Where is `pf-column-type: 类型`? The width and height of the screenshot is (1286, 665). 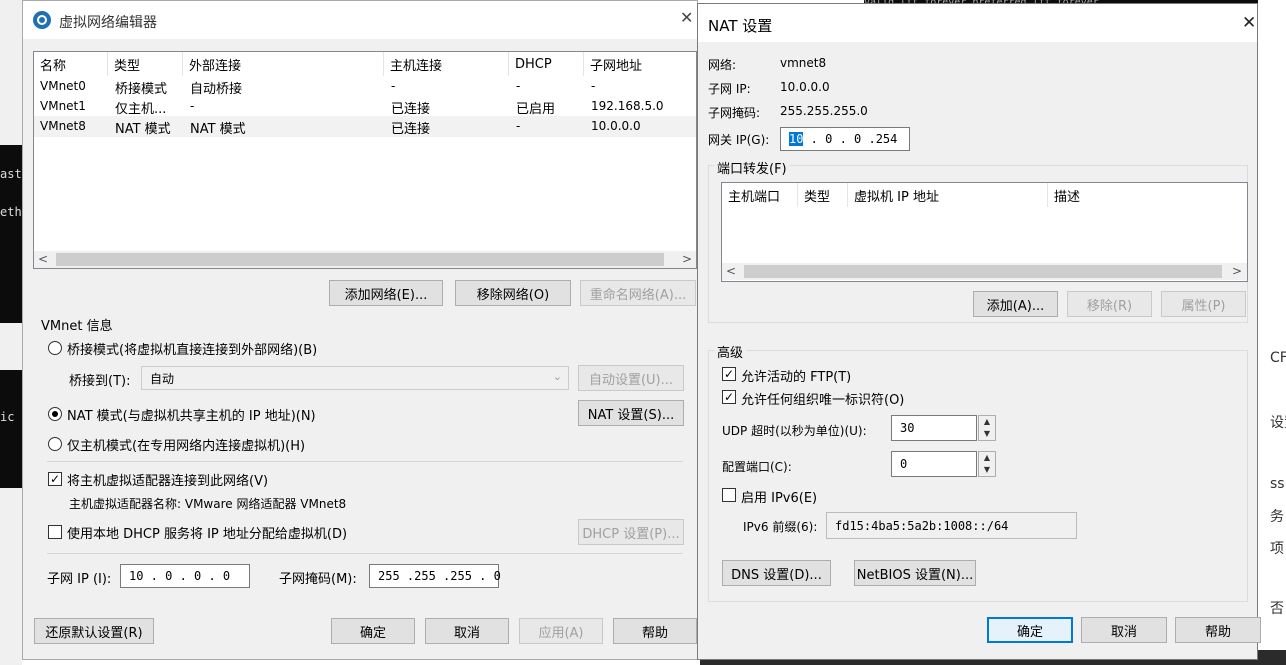 pf-column-type: 类型 is located at coordinates (823, 195).